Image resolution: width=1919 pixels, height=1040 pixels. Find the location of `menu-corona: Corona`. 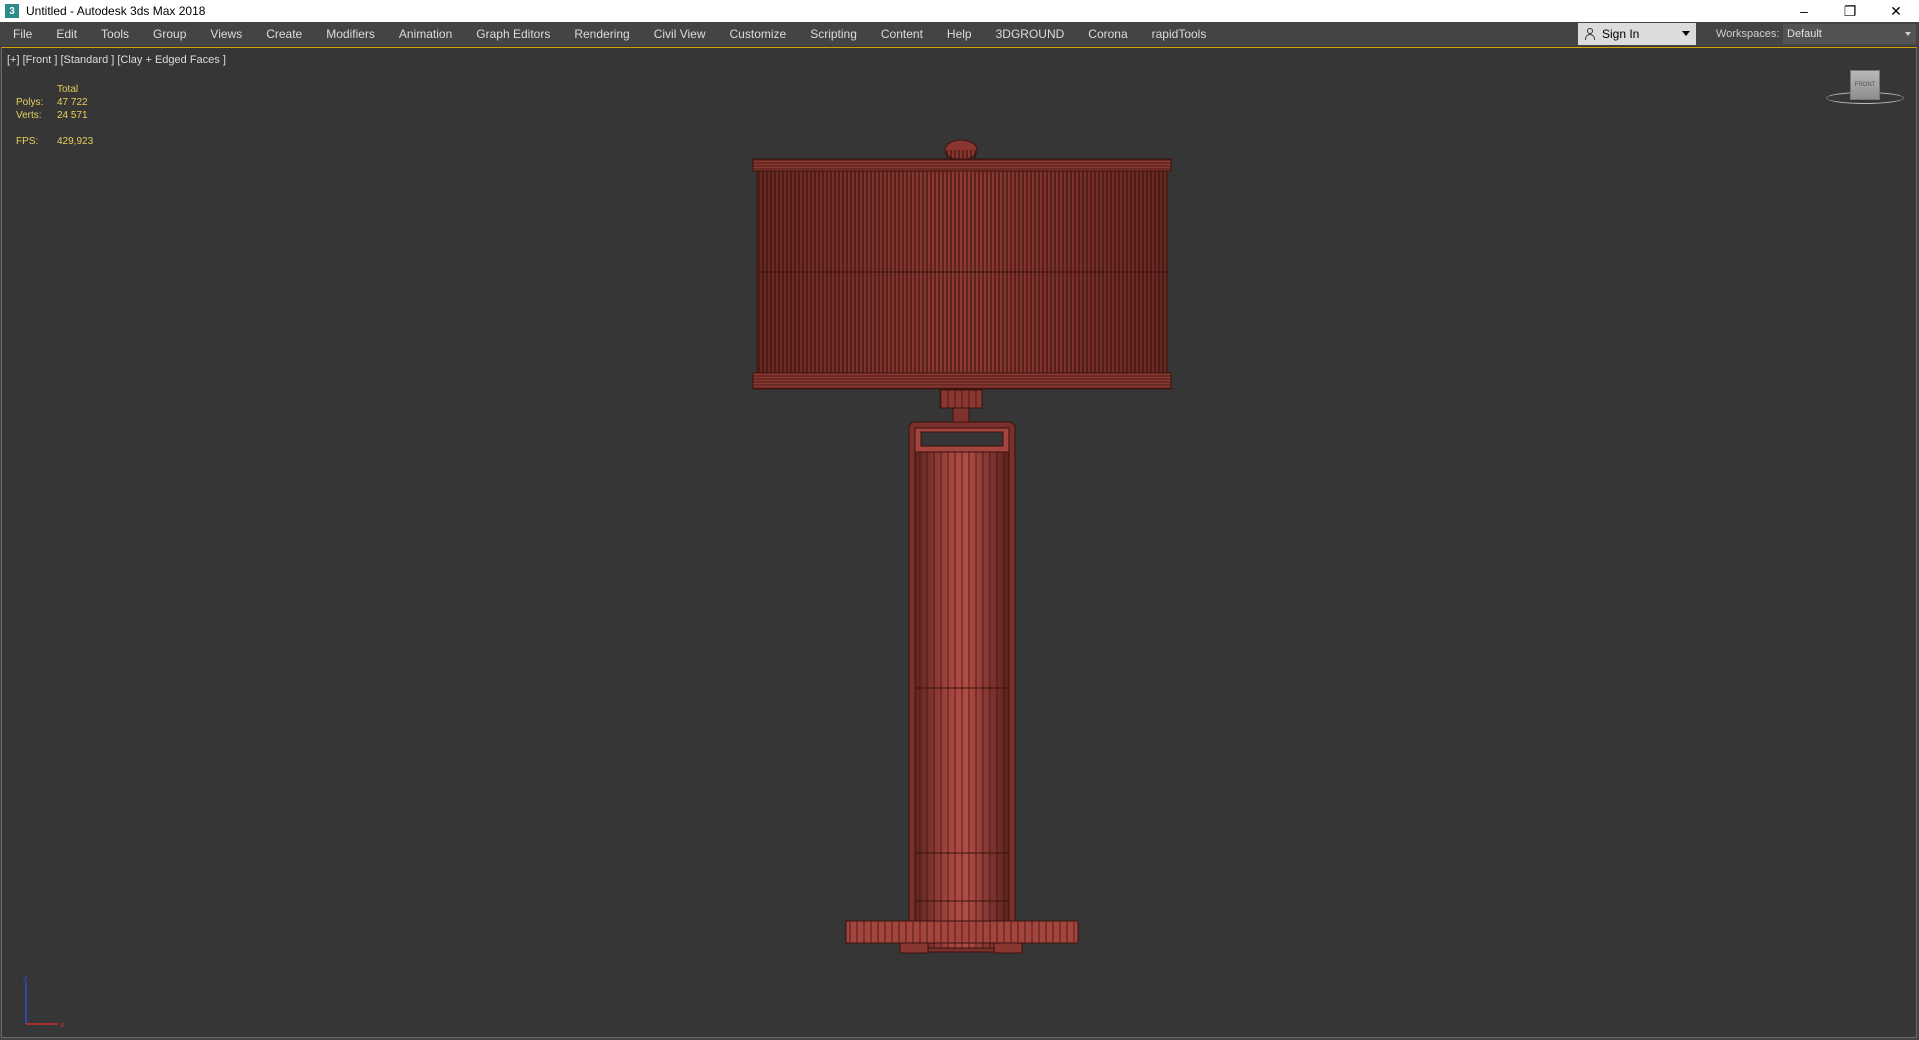

menu-corona: Corona is located at coordinates (1107, 34).